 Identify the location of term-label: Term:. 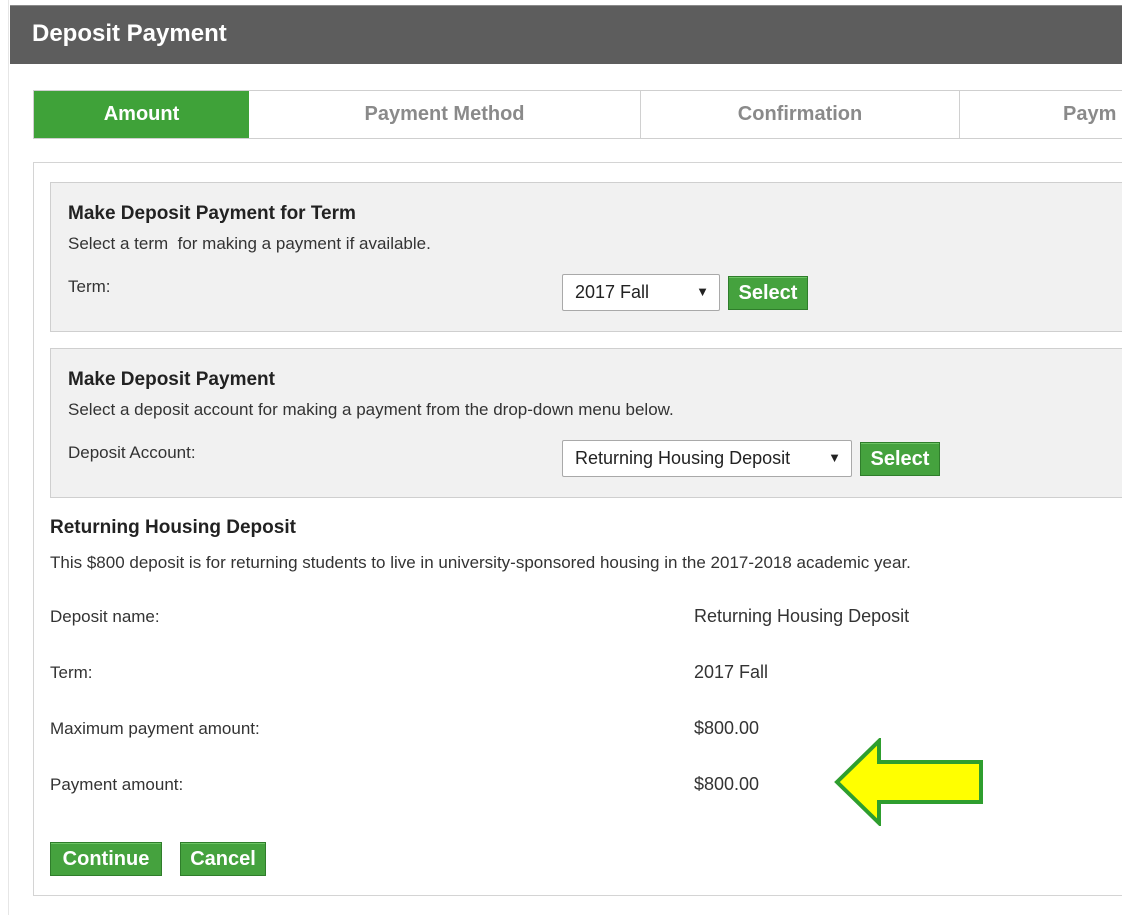
(89, 286).